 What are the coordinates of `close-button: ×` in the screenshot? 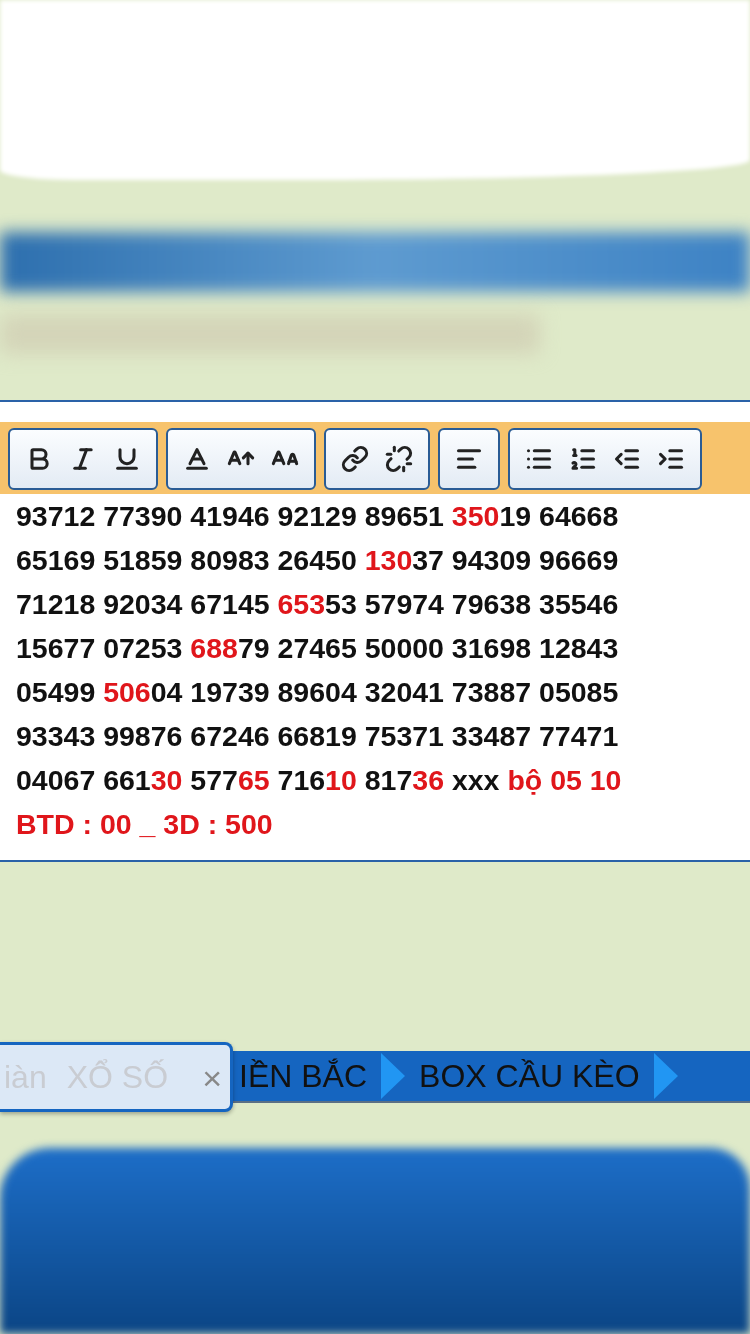 It's located at (212, 1078).